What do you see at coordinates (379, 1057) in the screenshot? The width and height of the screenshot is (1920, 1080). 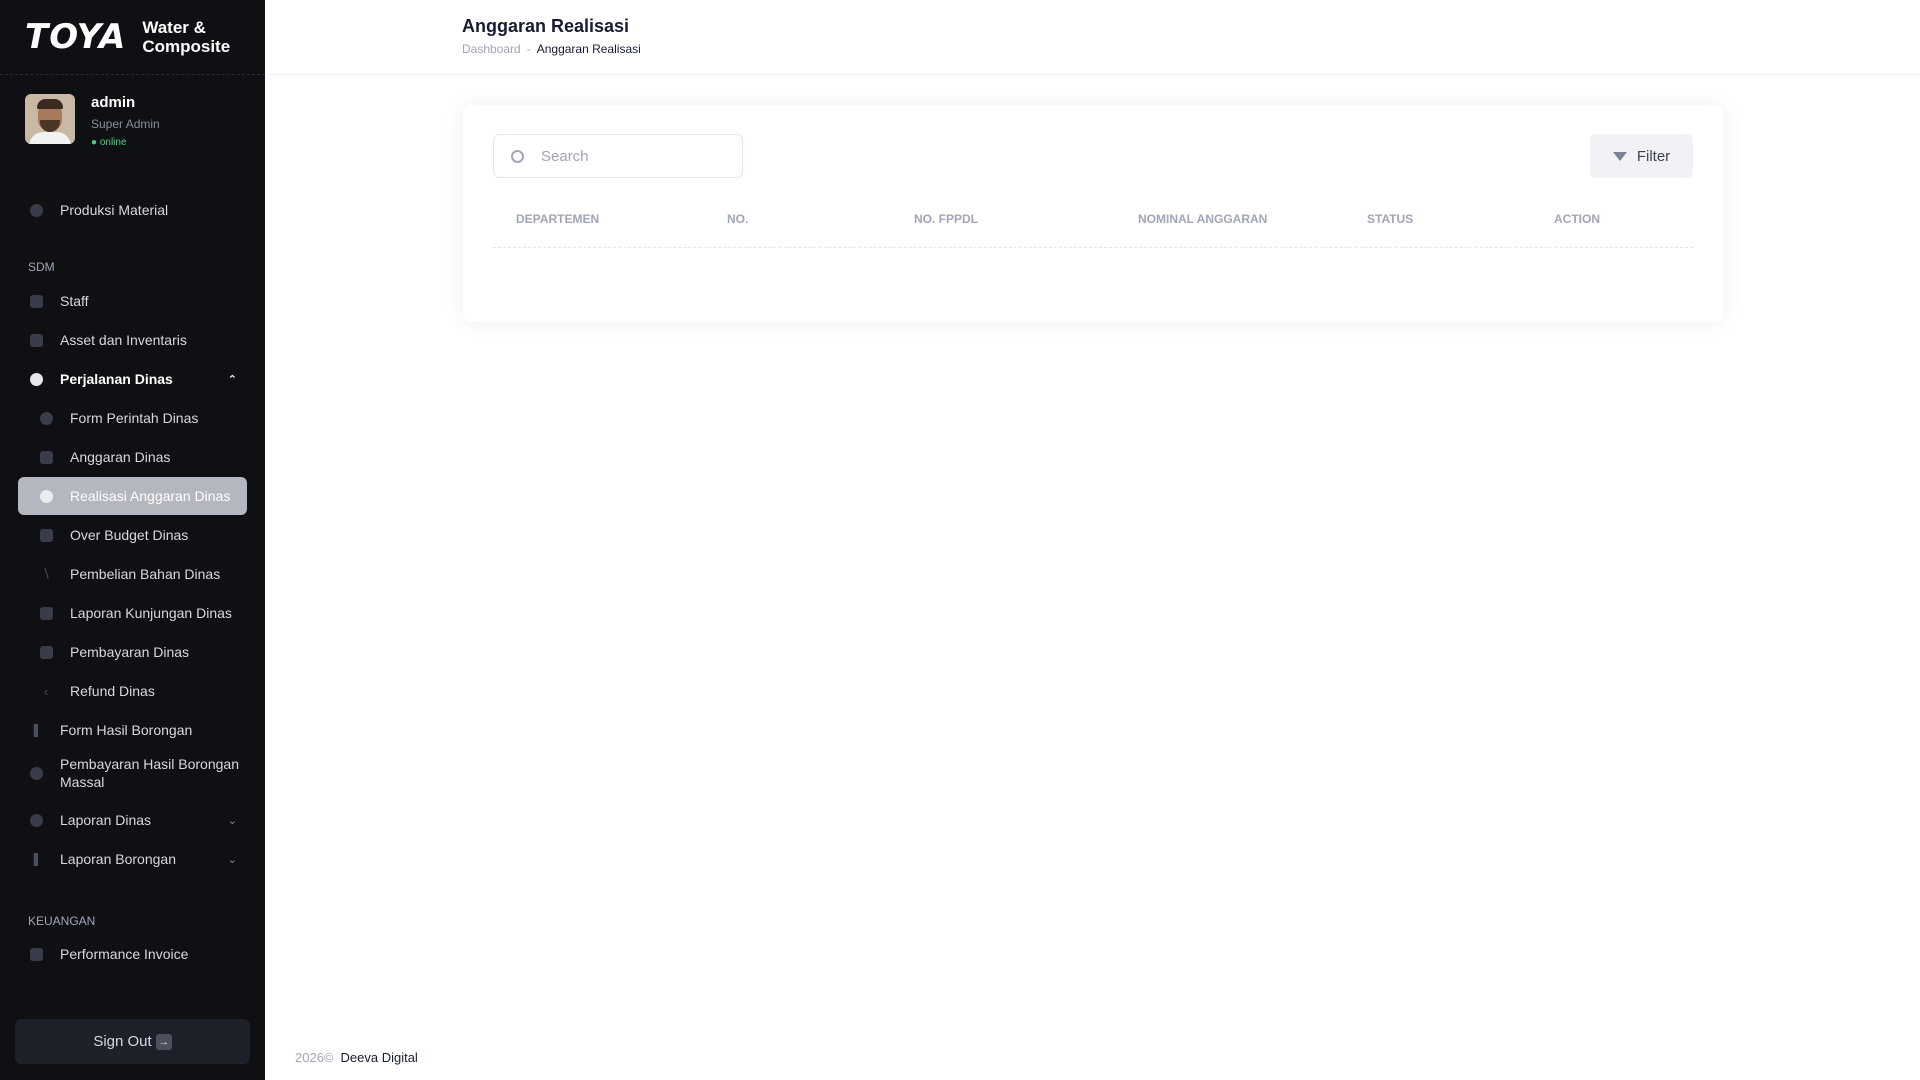 I see `footer-company-link: Deeva Digital` at bounding box center [379, 1057].